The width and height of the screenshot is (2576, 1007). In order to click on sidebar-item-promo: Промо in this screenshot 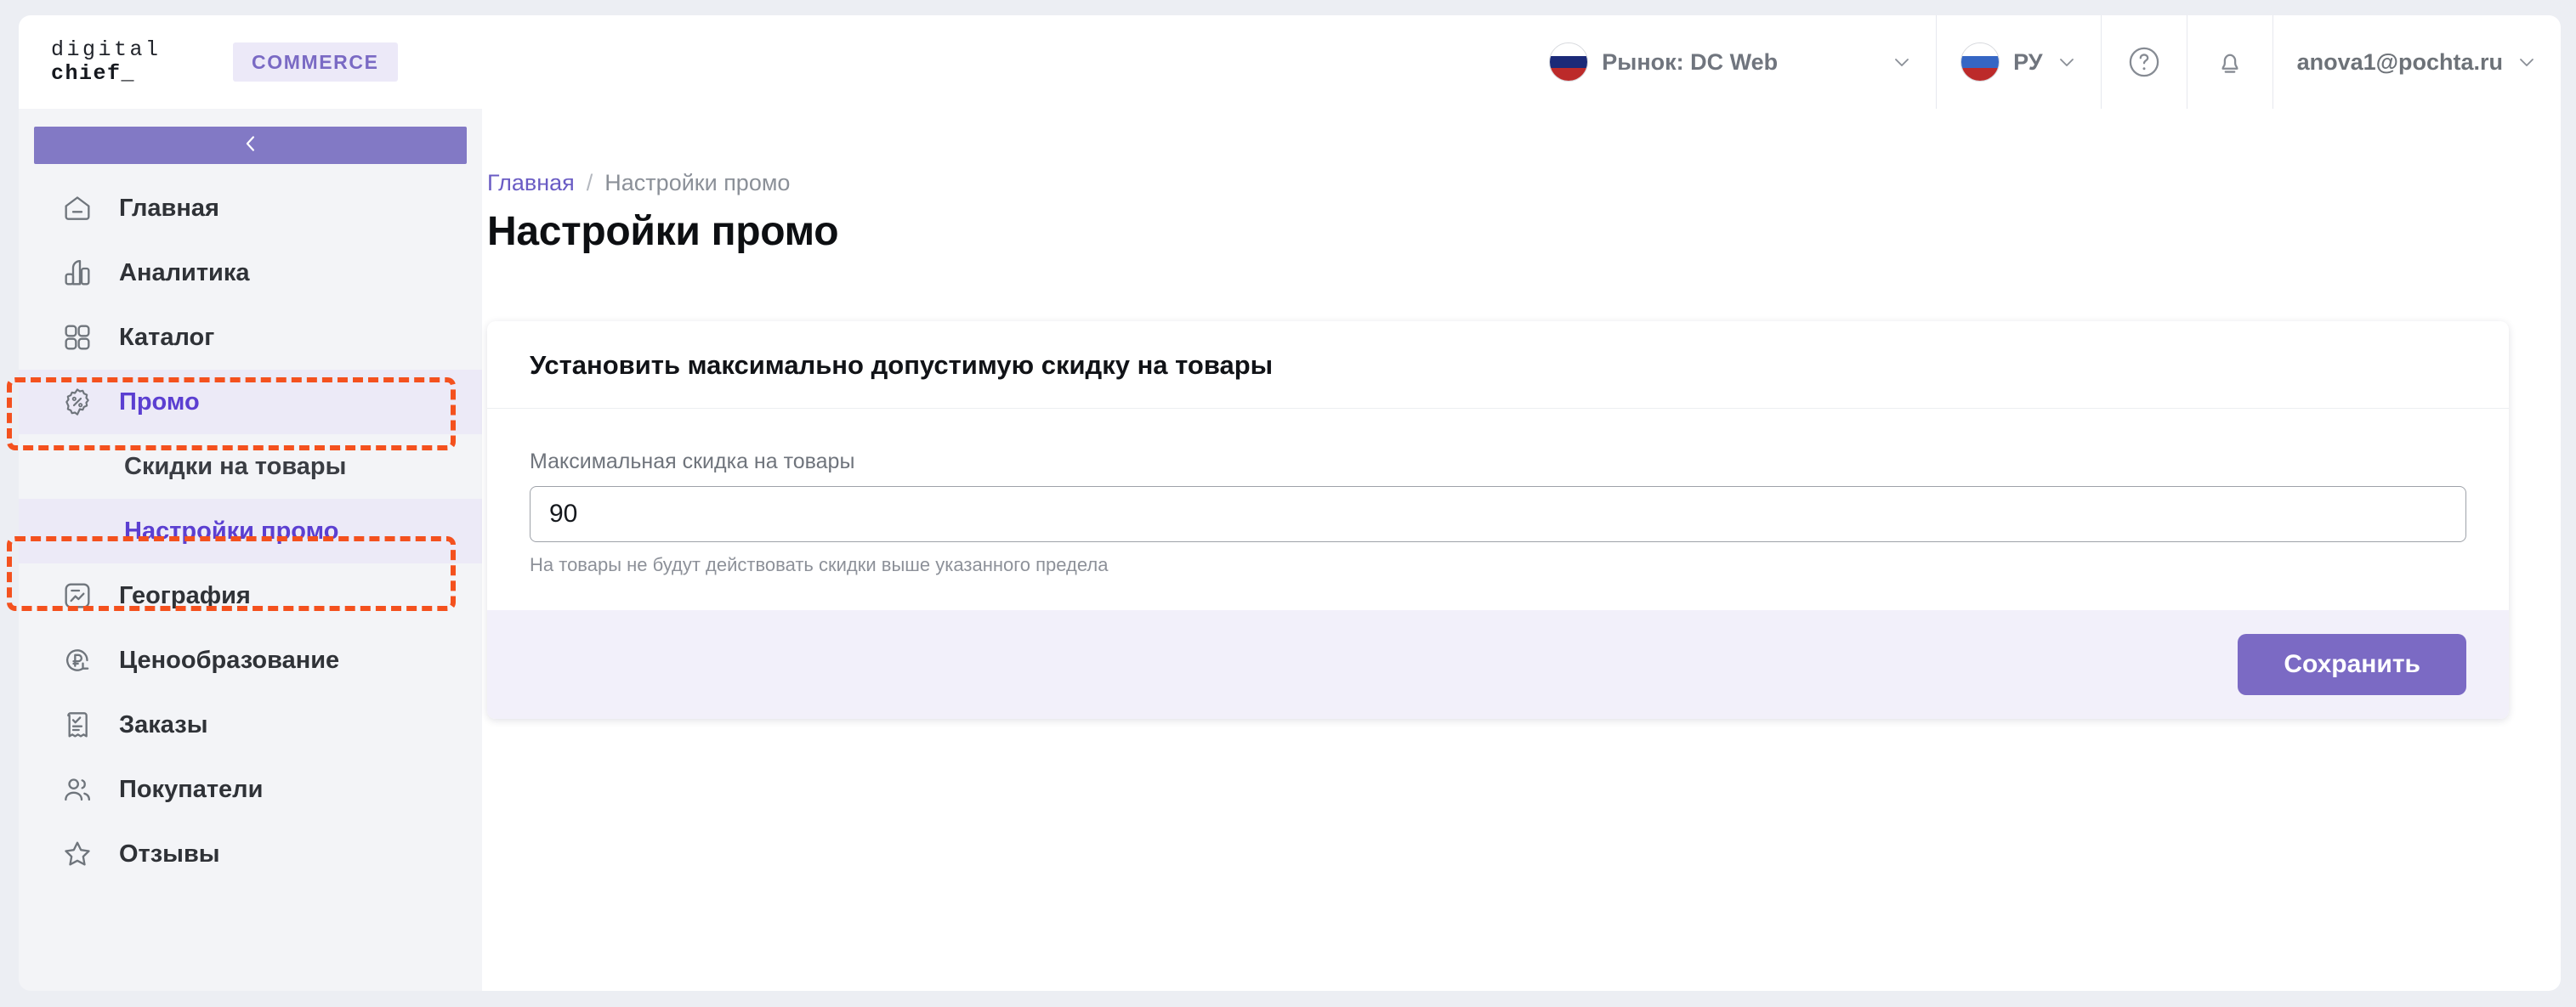, I will do `click(251, 402)`.